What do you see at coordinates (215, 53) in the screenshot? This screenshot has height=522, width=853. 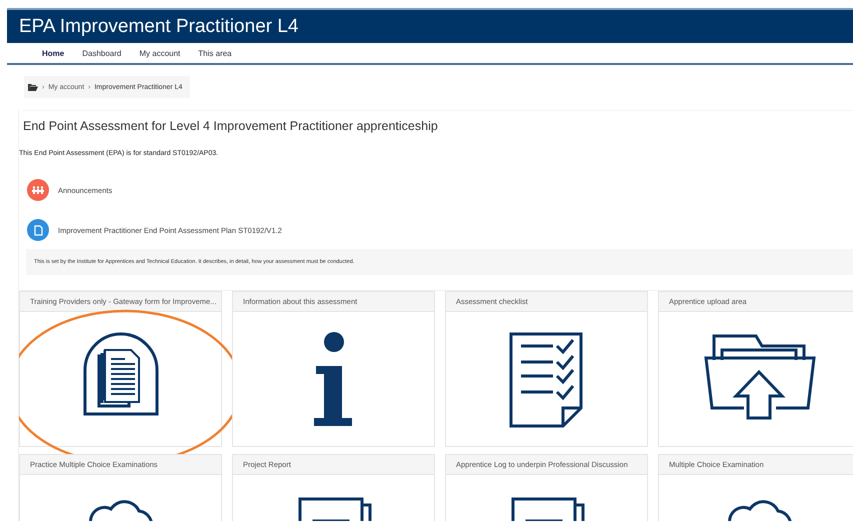 I see `nav-link: This area` at bounding box center [215, 53].